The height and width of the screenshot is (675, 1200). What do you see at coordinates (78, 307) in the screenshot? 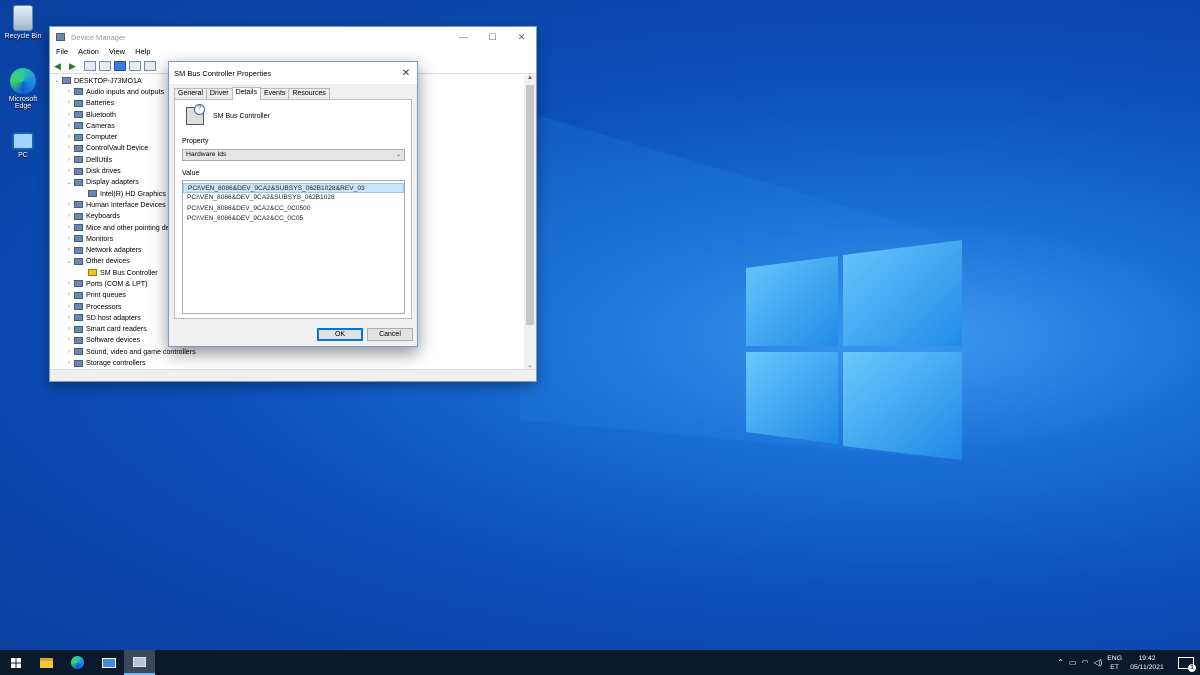
I see `processor-icon` at bounding box center [78, 307].